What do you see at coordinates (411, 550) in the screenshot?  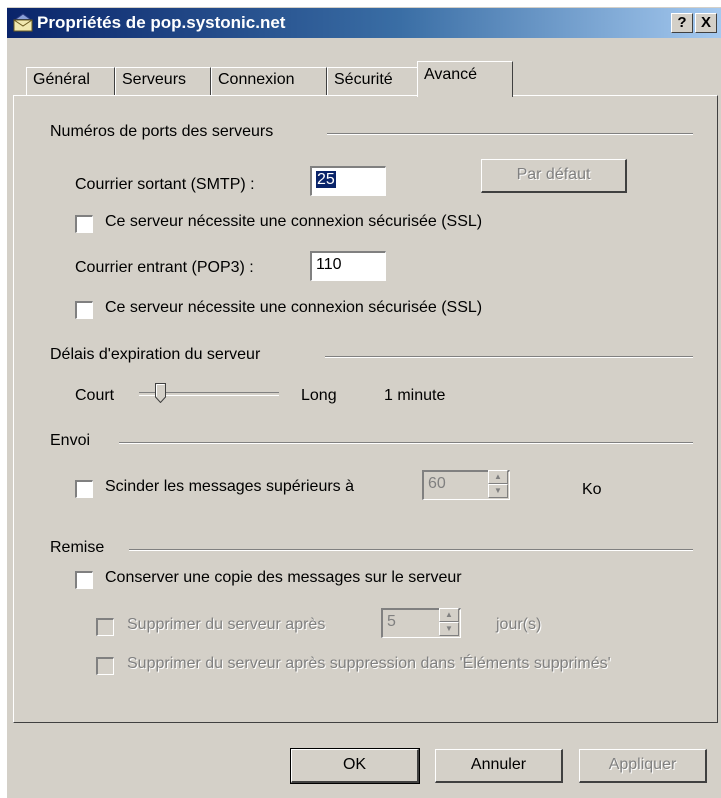 I see `delivery-group-divider` at bounding box center [411, 550].